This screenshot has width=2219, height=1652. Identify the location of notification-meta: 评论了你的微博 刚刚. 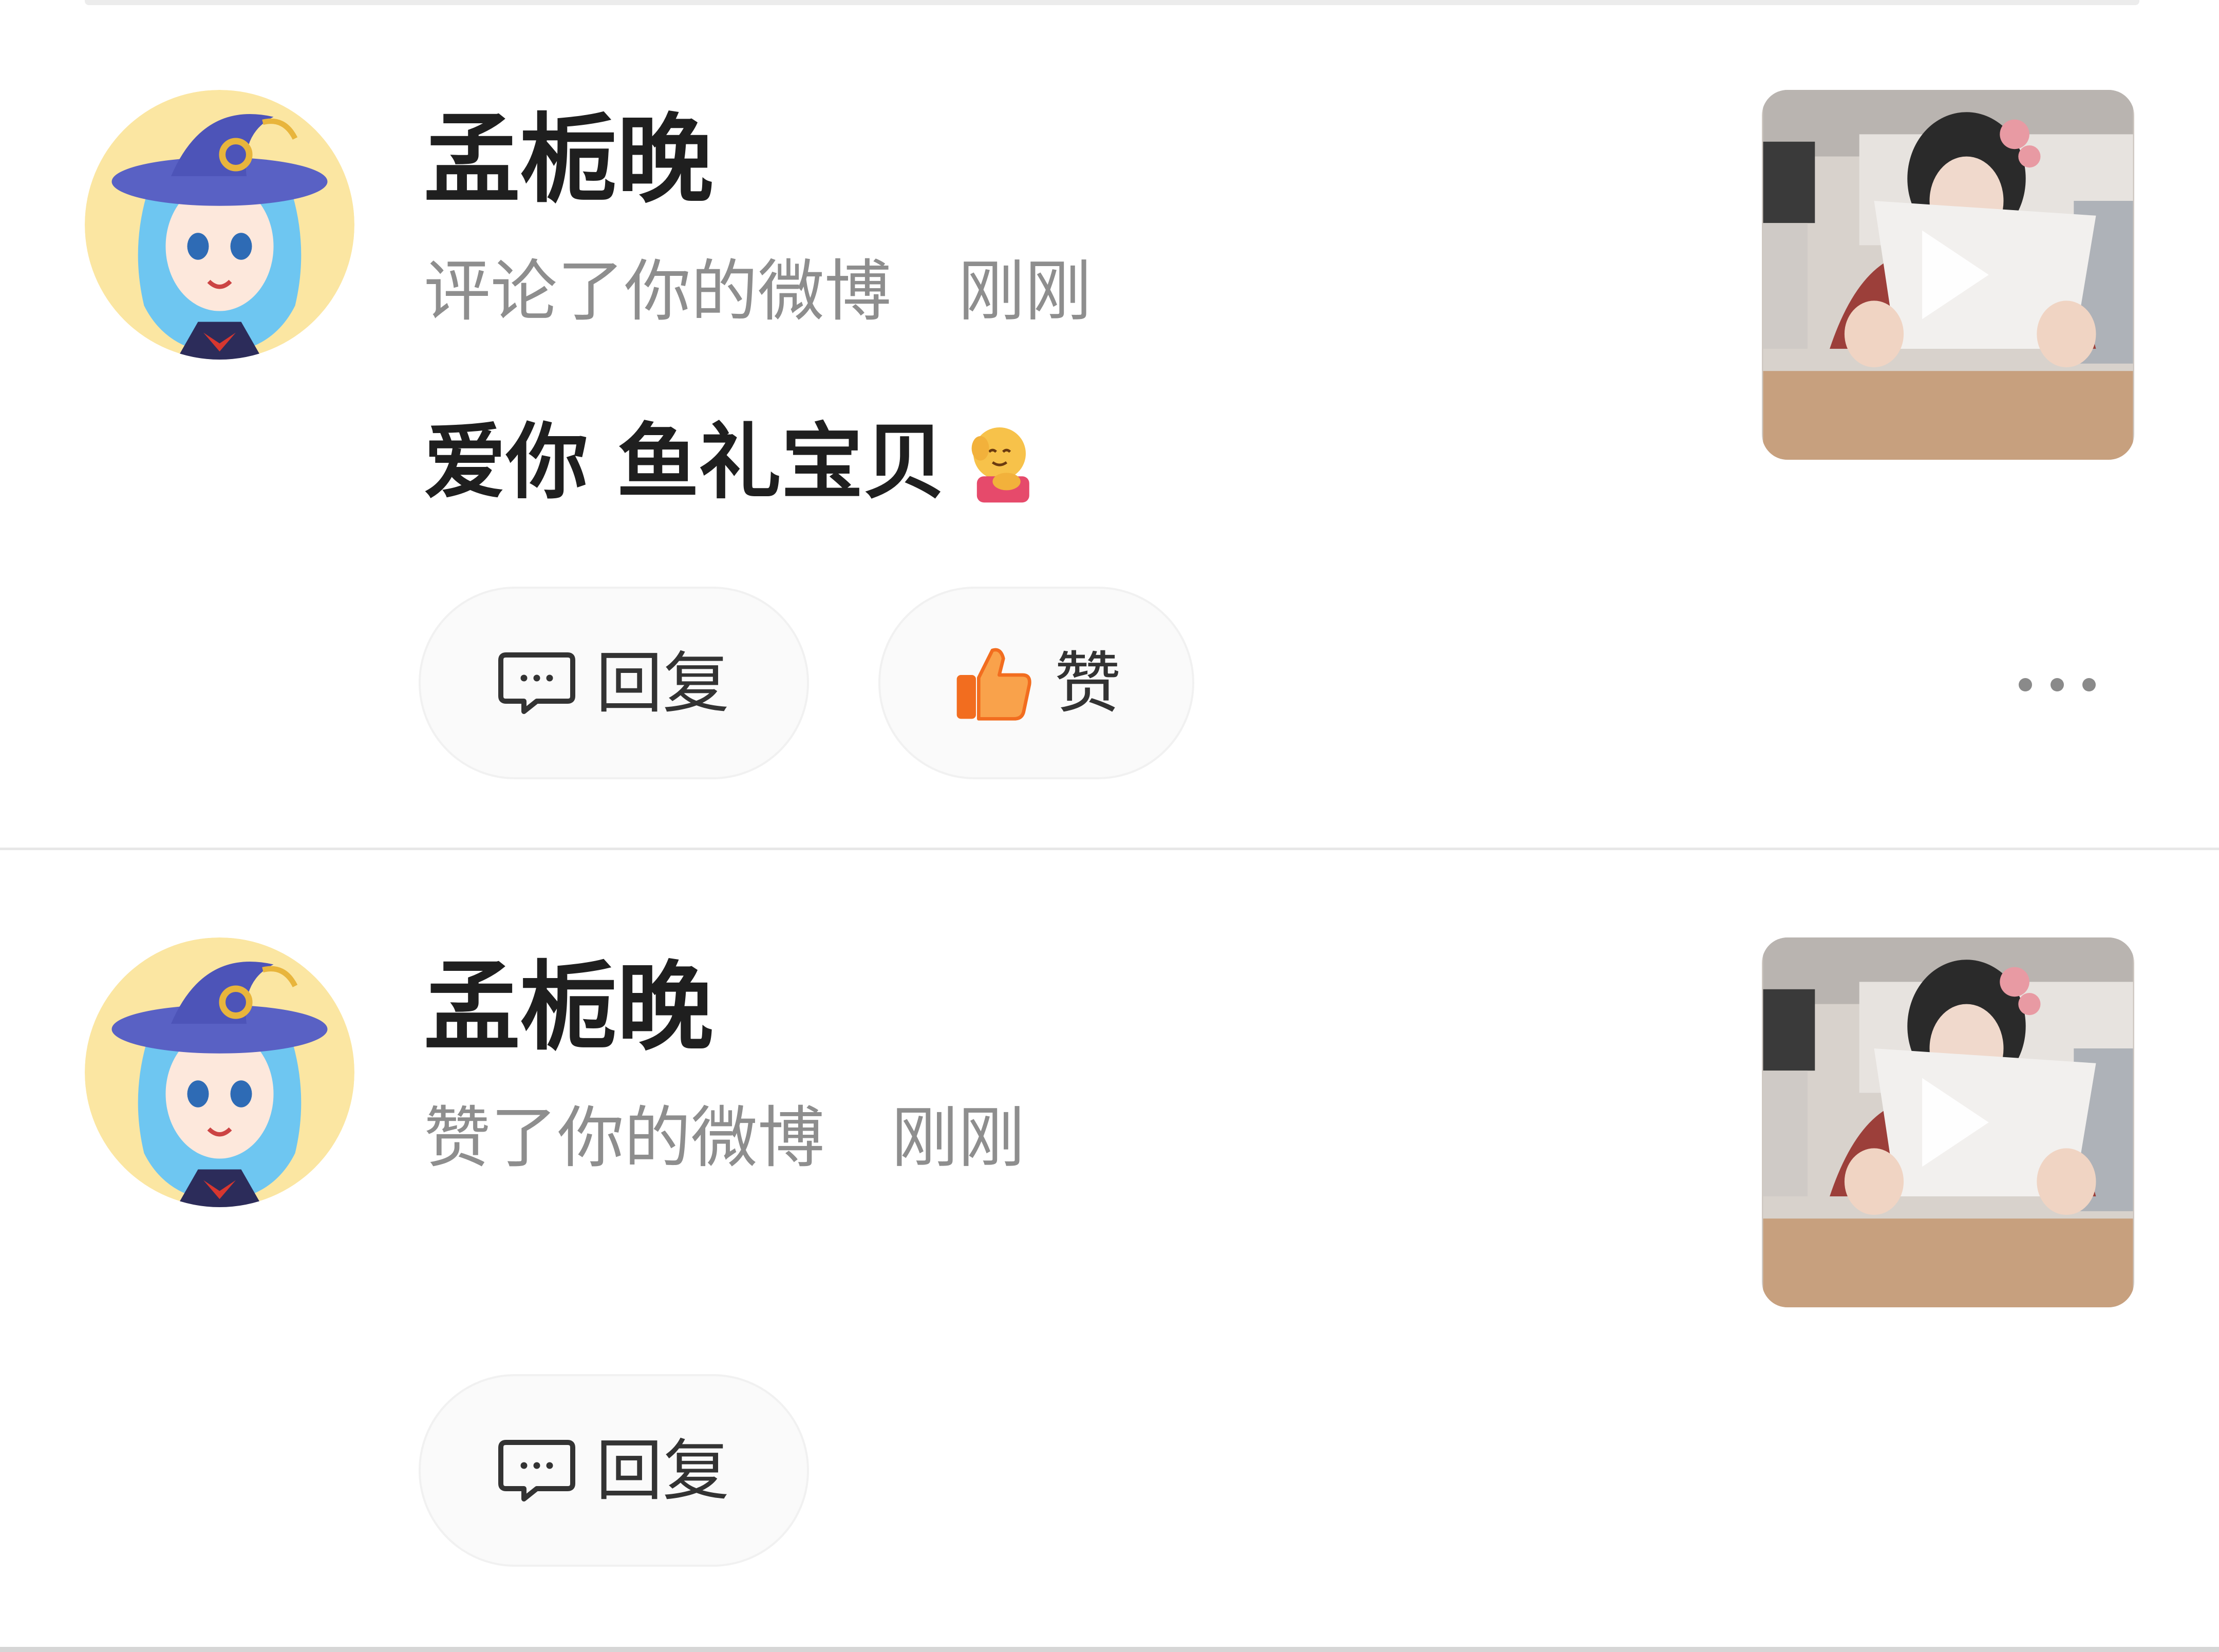
(758, 291).